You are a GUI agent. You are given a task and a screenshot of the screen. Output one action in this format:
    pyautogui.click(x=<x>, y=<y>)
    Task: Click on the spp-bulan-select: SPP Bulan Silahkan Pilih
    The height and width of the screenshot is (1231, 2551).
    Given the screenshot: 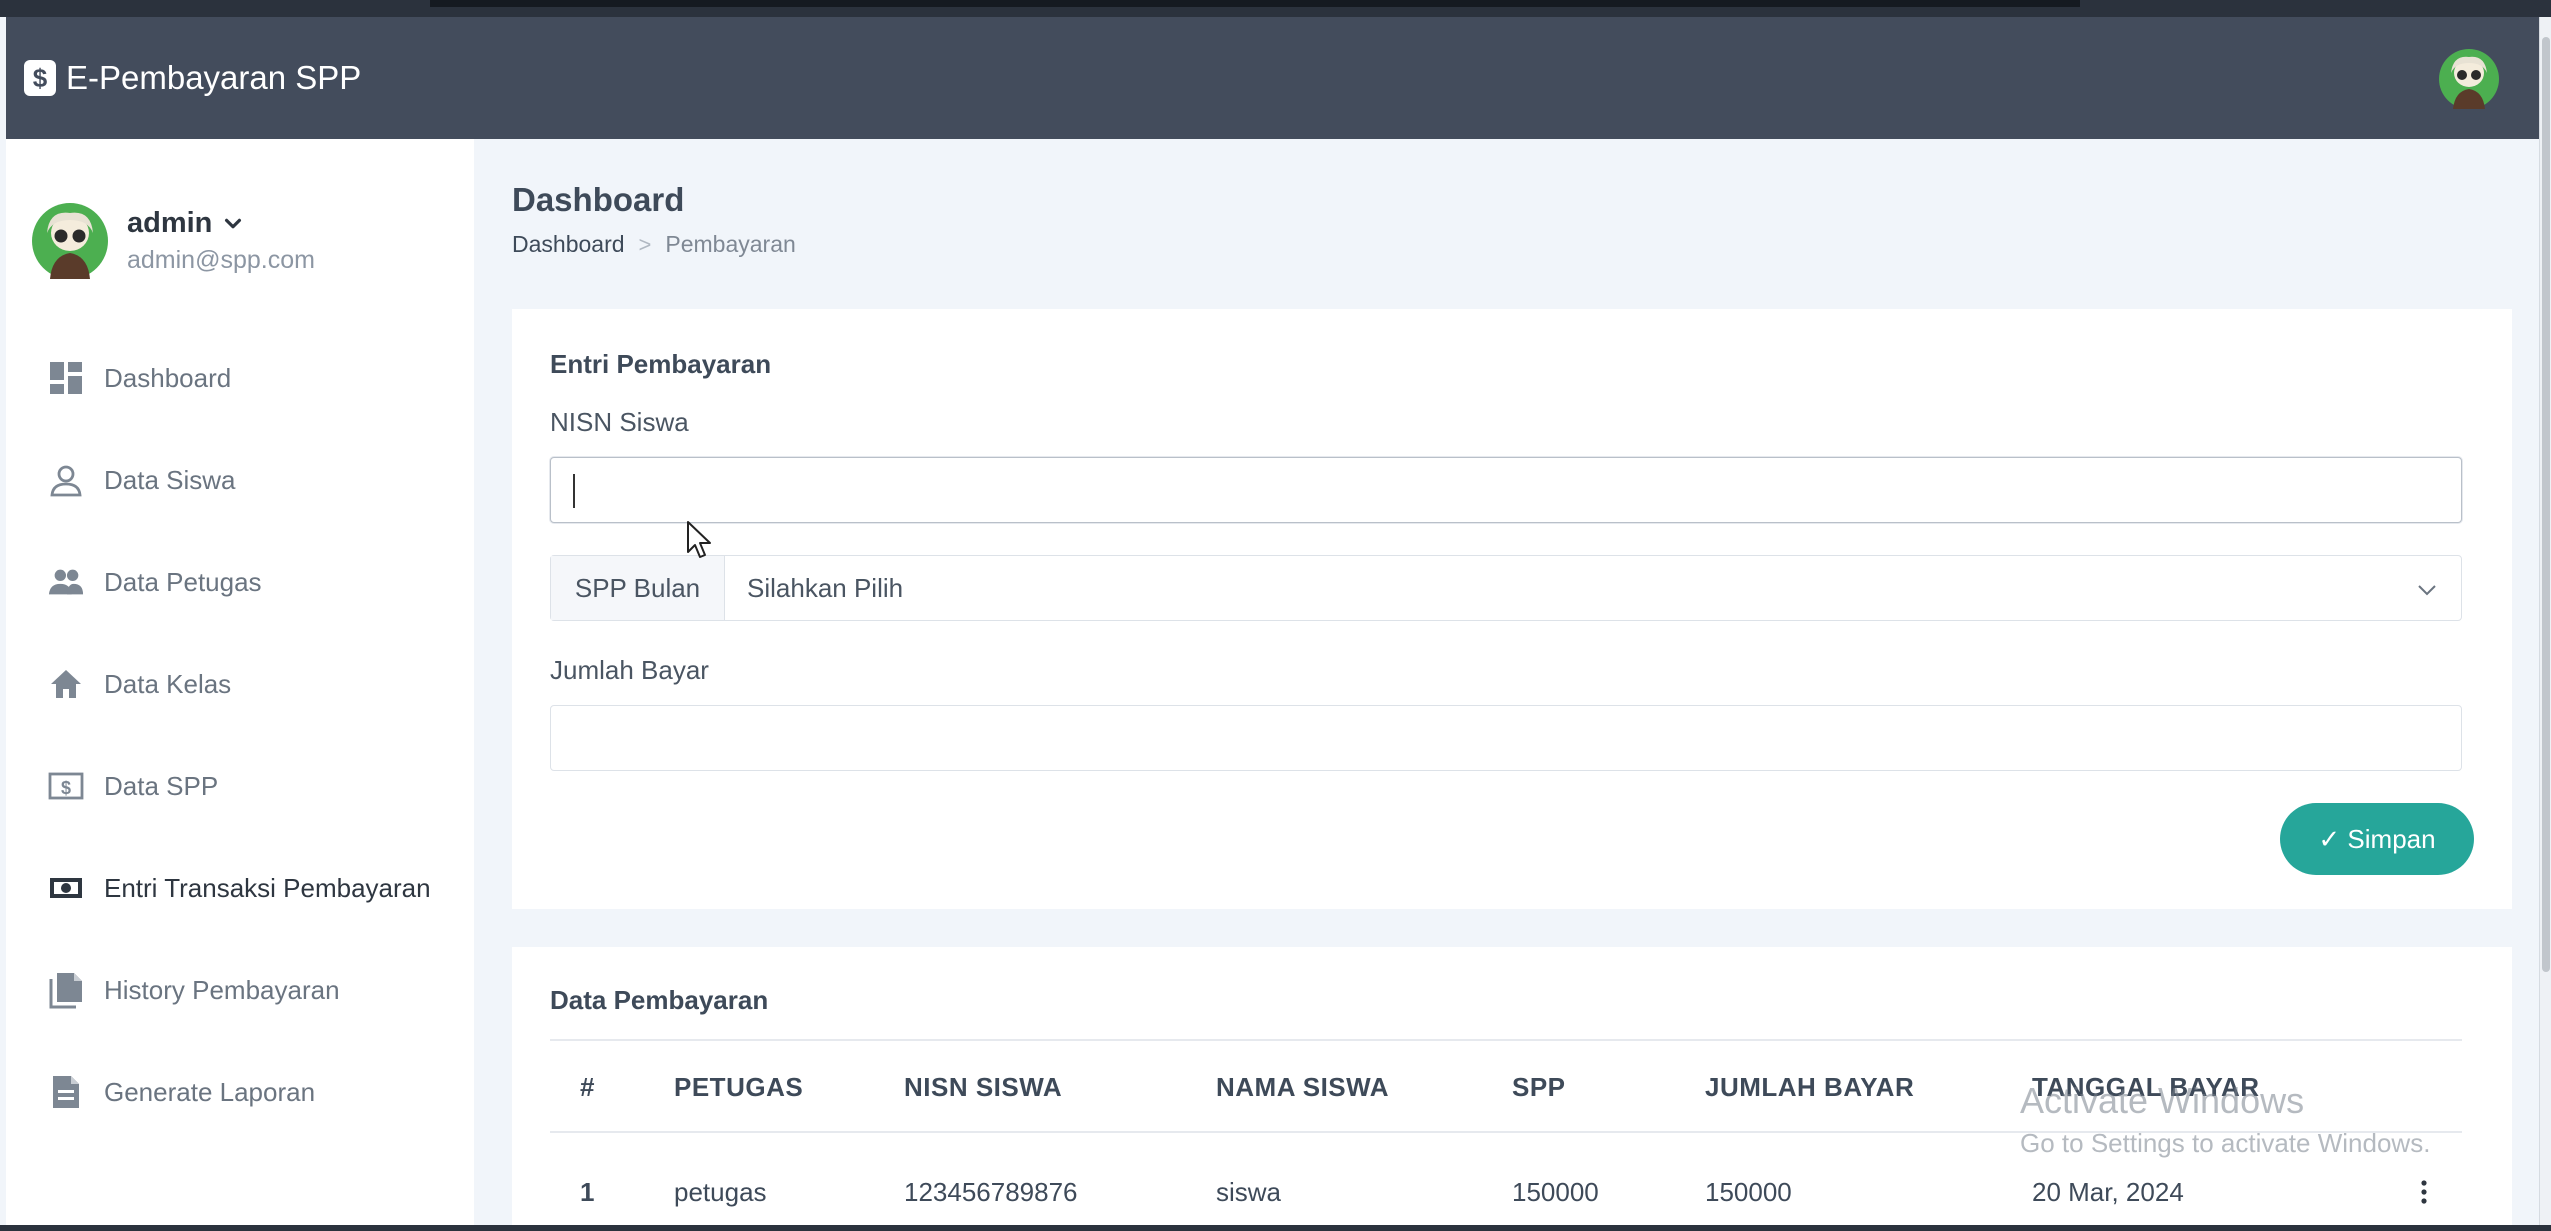 What is the action you would take?
    pyautogui.click(x=1506, y=588)
    